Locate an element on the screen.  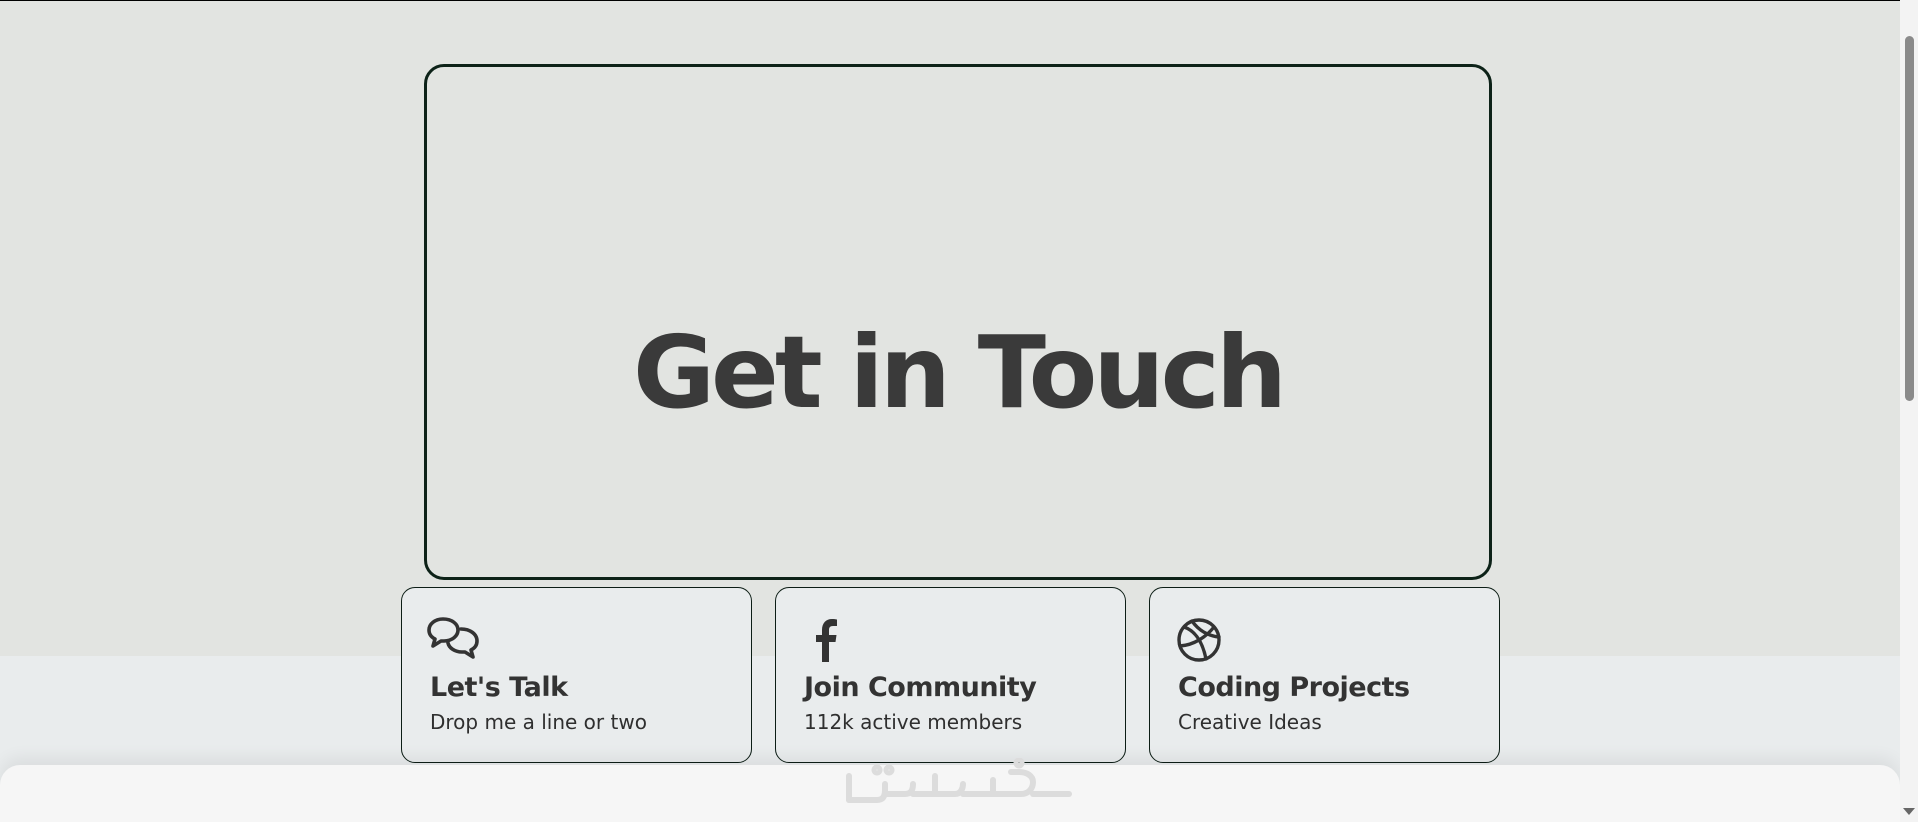
hero-title: Get in Touch is located at coordinates (959, 372).